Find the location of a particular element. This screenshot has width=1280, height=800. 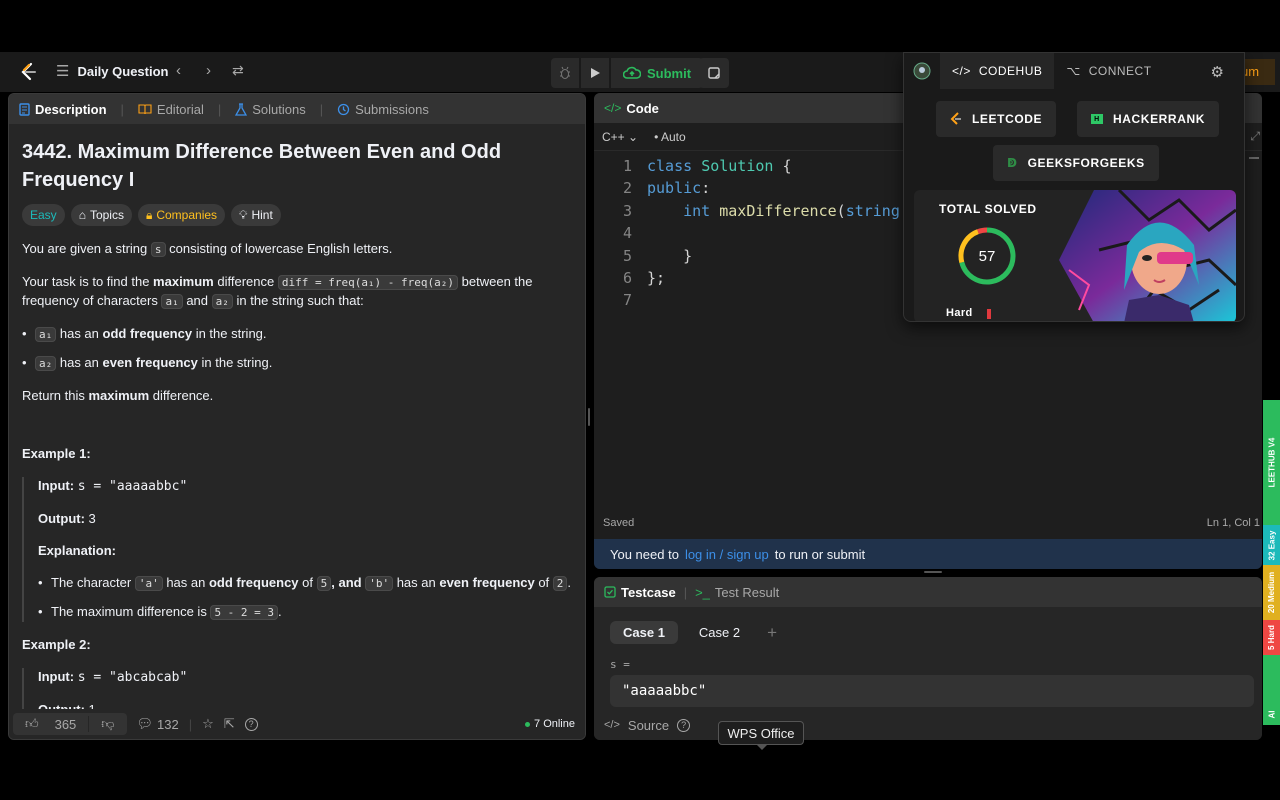

text: in the string such that: is located at coordinates (298, 300).